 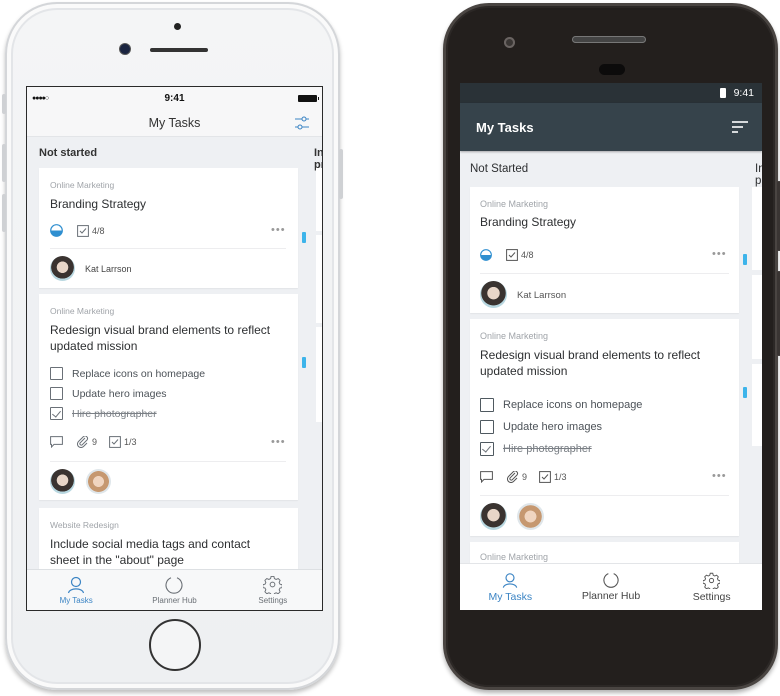 What do you see at coordinates (758, 175) in the screenshot?
I see `column-header-in-progress: In progress` at bounding box center [758, 175].